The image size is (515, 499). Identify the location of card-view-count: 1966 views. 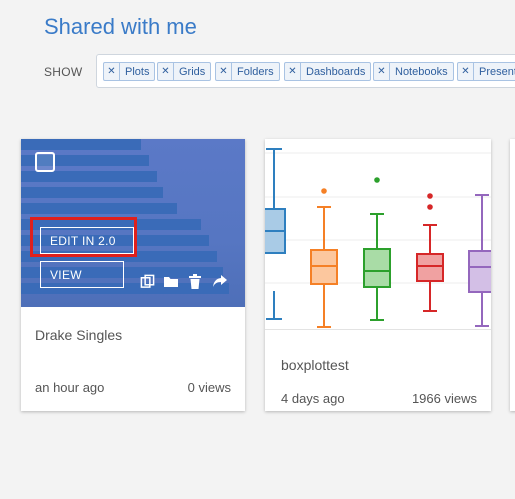
(444, 398).